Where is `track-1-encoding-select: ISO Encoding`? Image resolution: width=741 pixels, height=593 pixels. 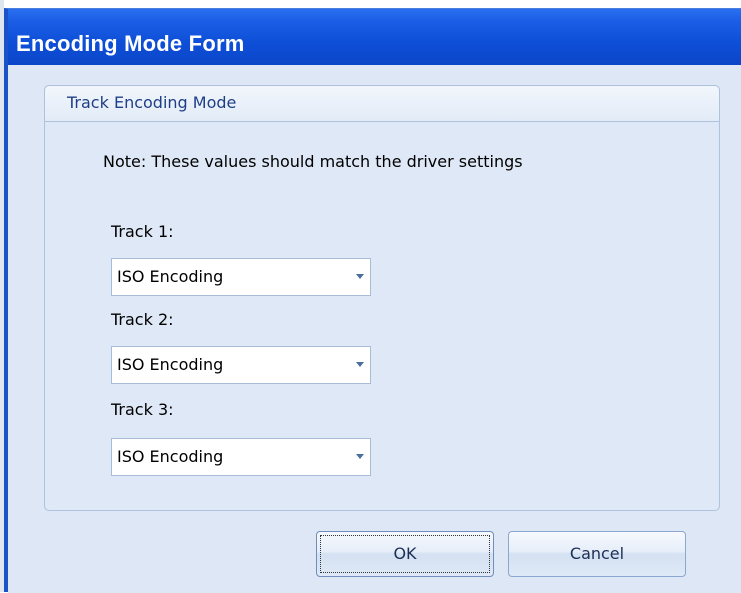 track-1-encoding-select: ISO Encoding is located at coordinates (241, 277).